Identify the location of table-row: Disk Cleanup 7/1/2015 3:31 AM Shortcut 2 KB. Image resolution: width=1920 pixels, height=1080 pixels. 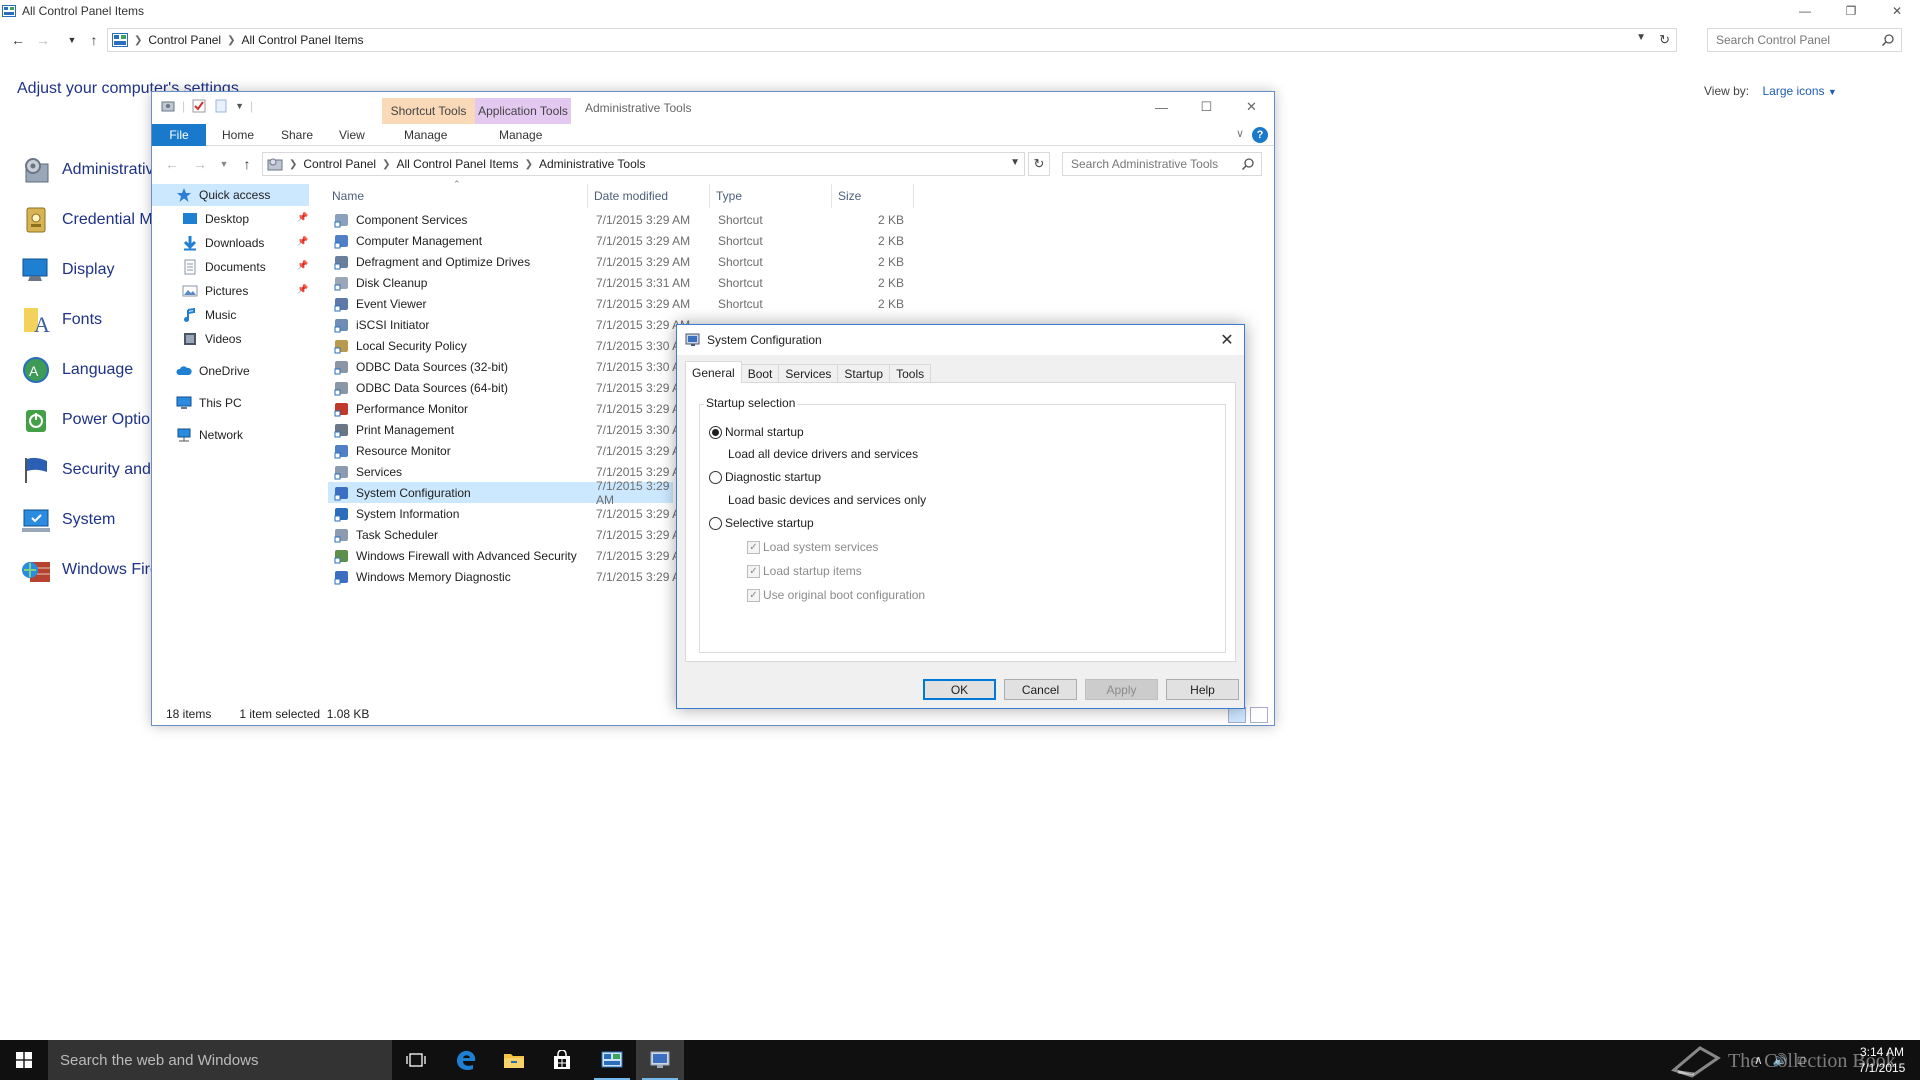
(618, 282).